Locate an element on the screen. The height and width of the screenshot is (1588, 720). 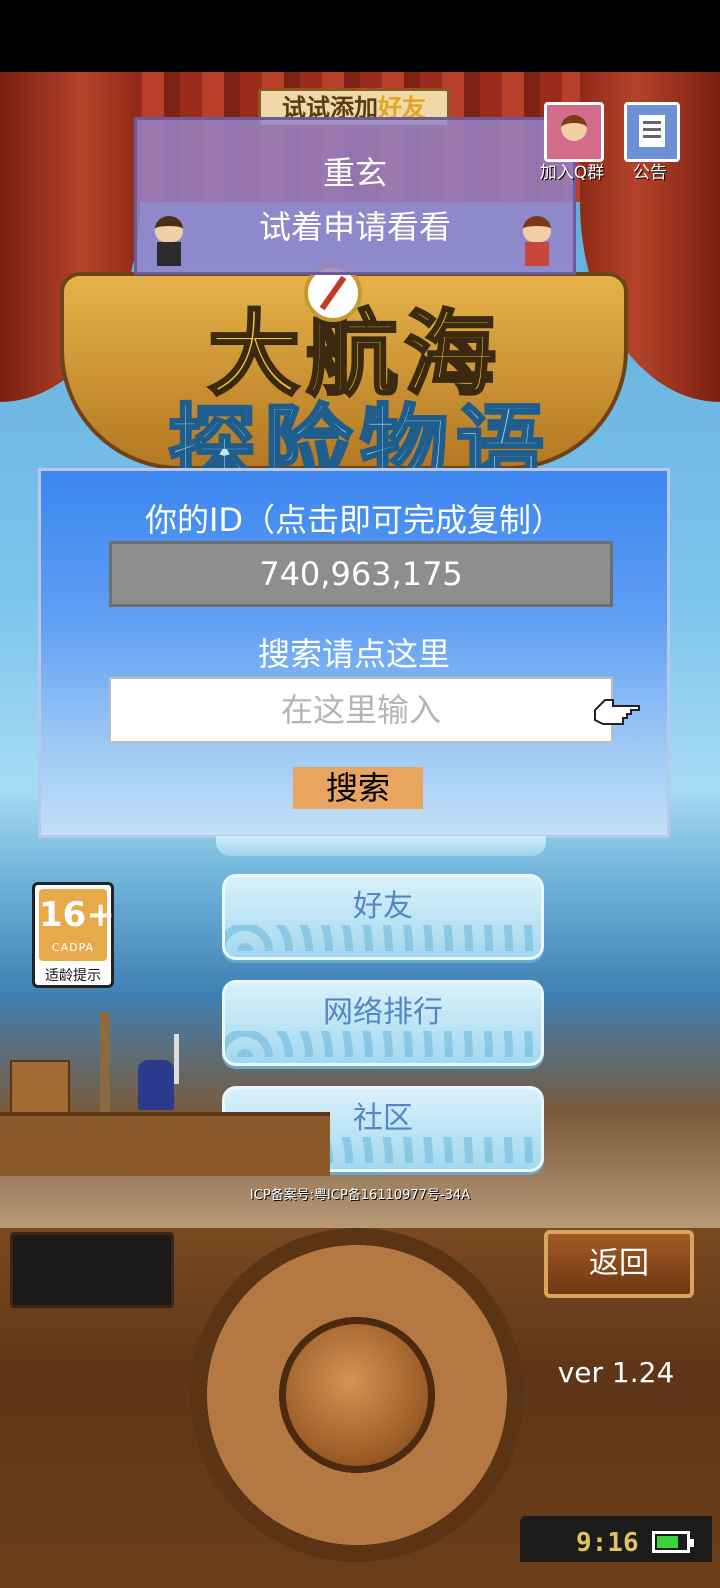
search-title: 搜索请点这里 is located at coordinates (353, 654).